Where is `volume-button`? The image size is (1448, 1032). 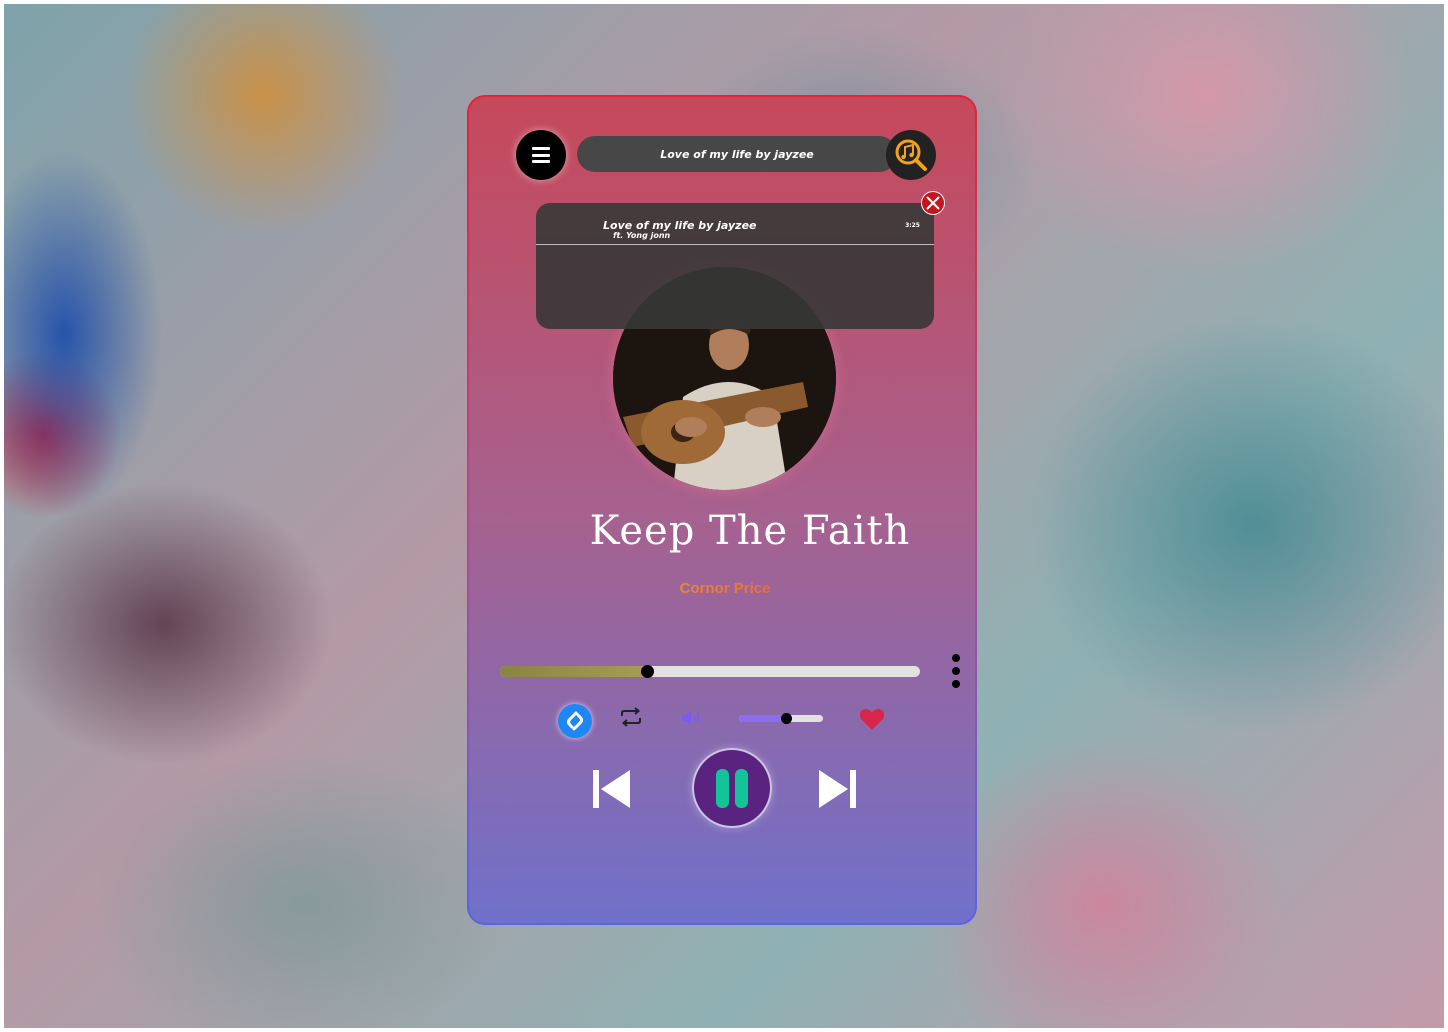 volume-button is located at coordinates (692, 720).